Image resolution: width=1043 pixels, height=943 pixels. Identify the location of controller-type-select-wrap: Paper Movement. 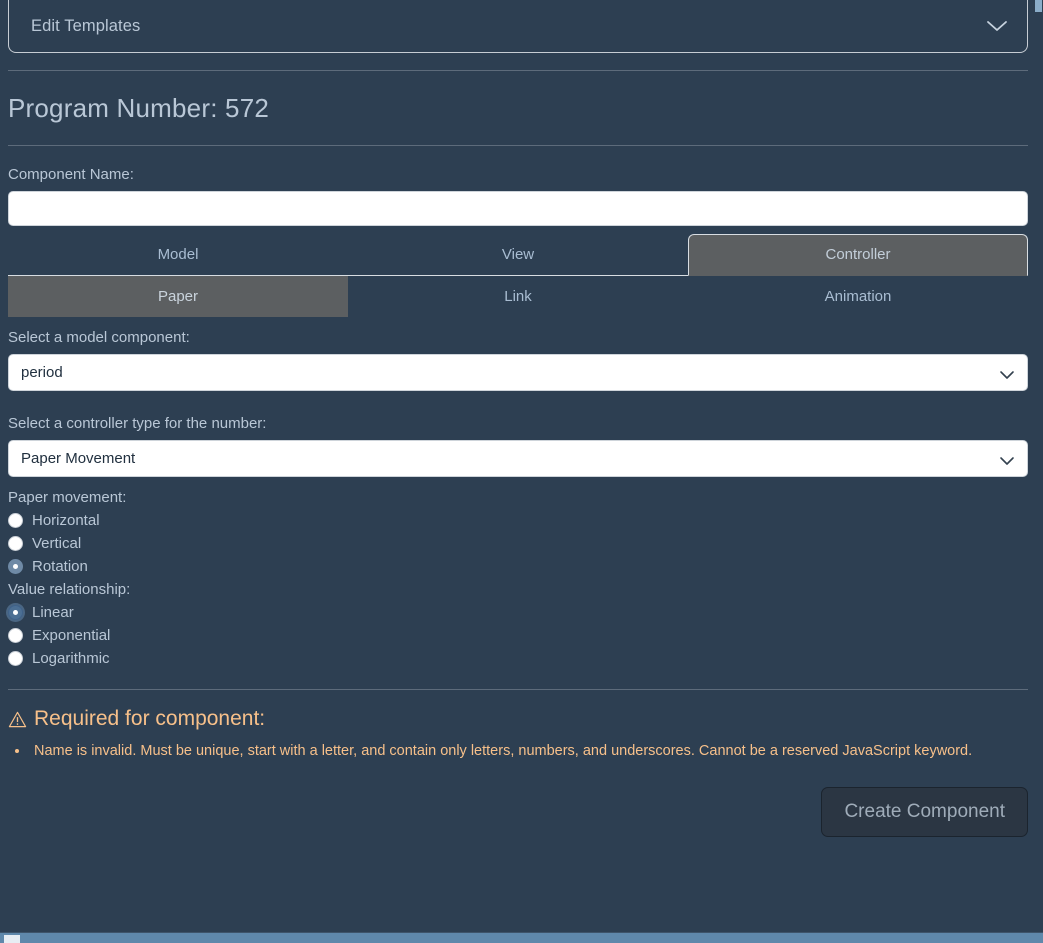
(518, 458).